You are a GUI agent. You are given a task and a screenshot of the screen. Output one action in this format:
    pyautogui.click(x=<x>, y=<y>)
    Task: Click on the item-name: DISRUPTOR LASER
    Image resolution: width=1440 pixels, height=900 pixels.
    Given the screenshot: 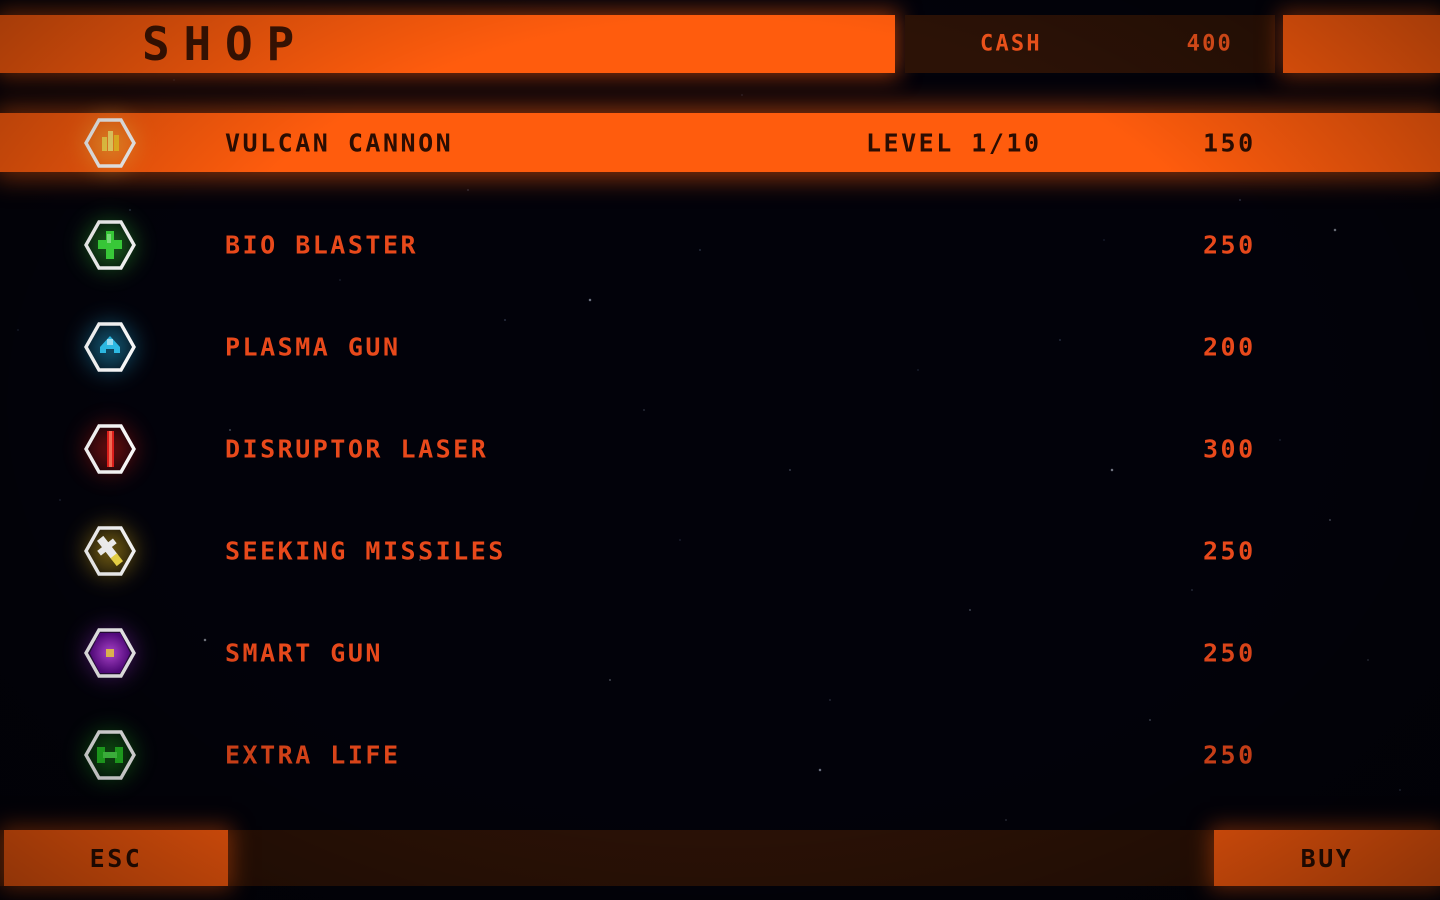 What is the action you would take?
    pyautogui.click(x=357, y=448)
    